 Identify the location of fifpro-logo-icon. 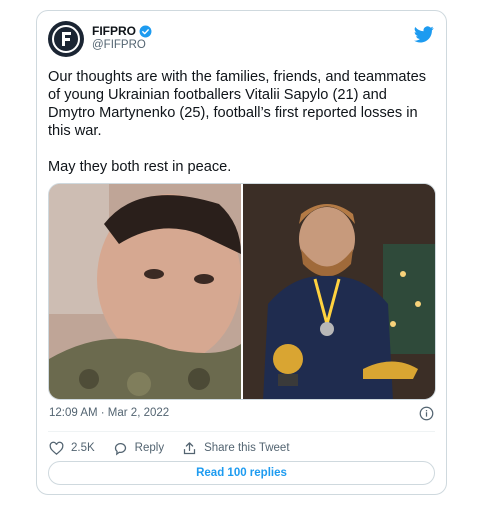
(66, 39).